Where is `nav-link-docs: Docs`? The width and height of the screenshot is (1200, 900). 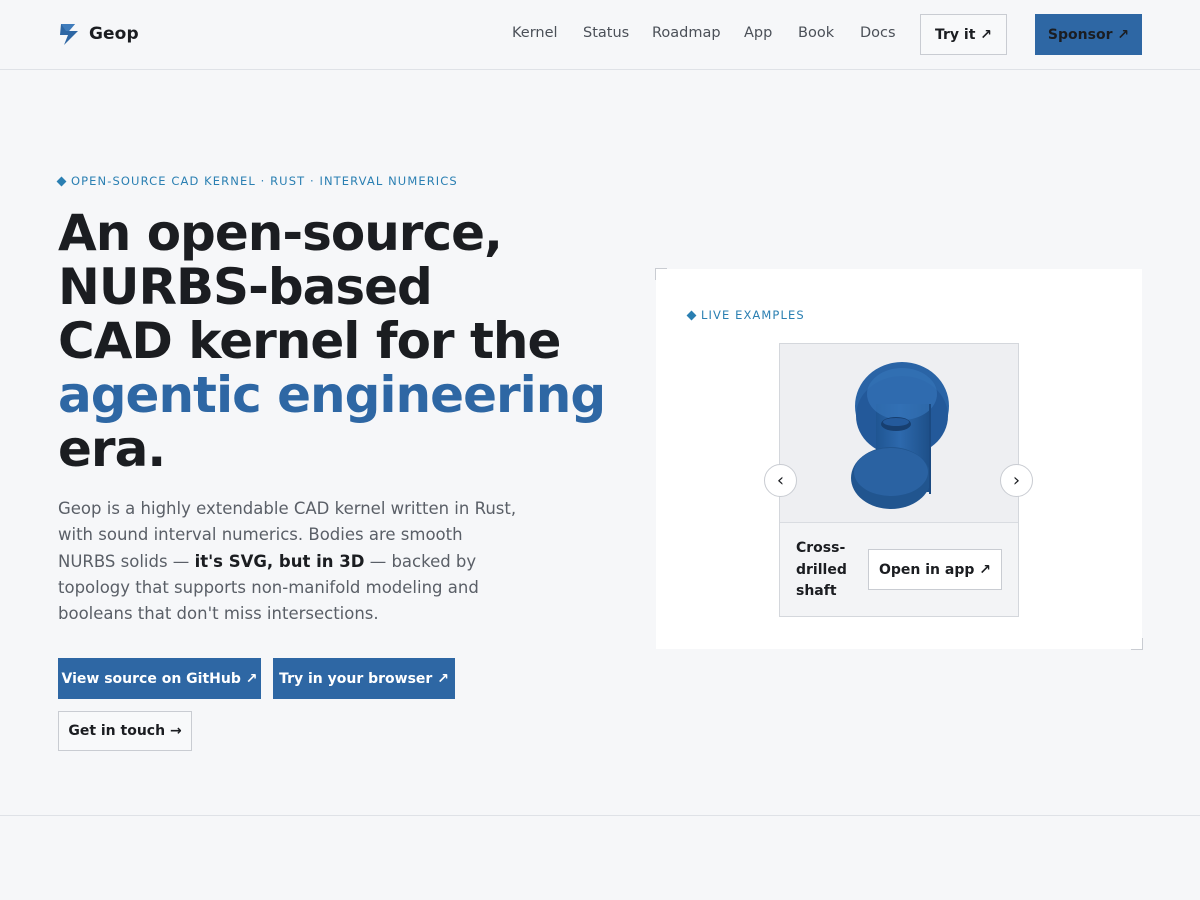 nav-link-docs: Docs is located at coordinates (878, 33).